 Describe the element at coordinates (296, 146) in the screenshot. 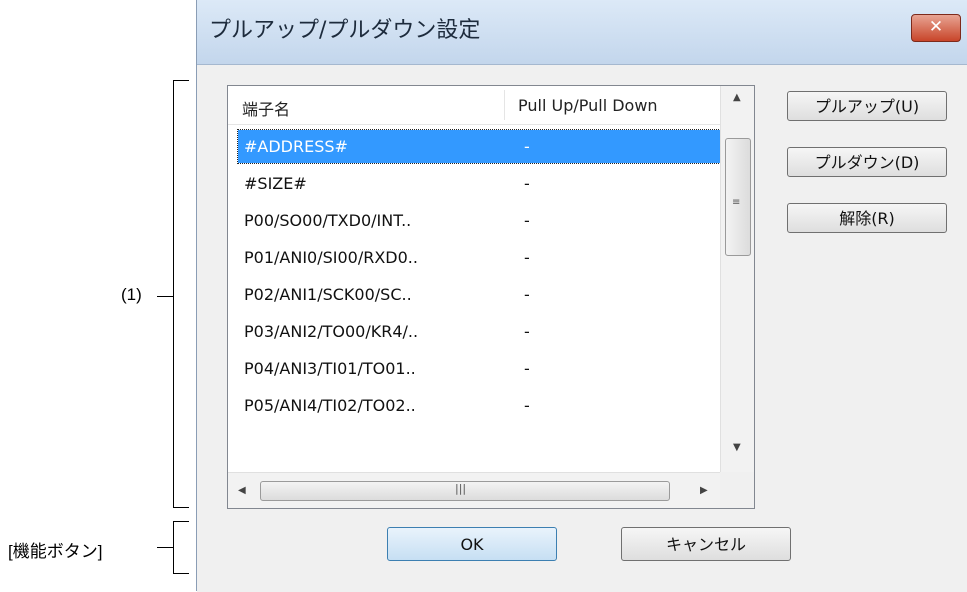

I see `pin-name: #ADDRESS#` at that location.